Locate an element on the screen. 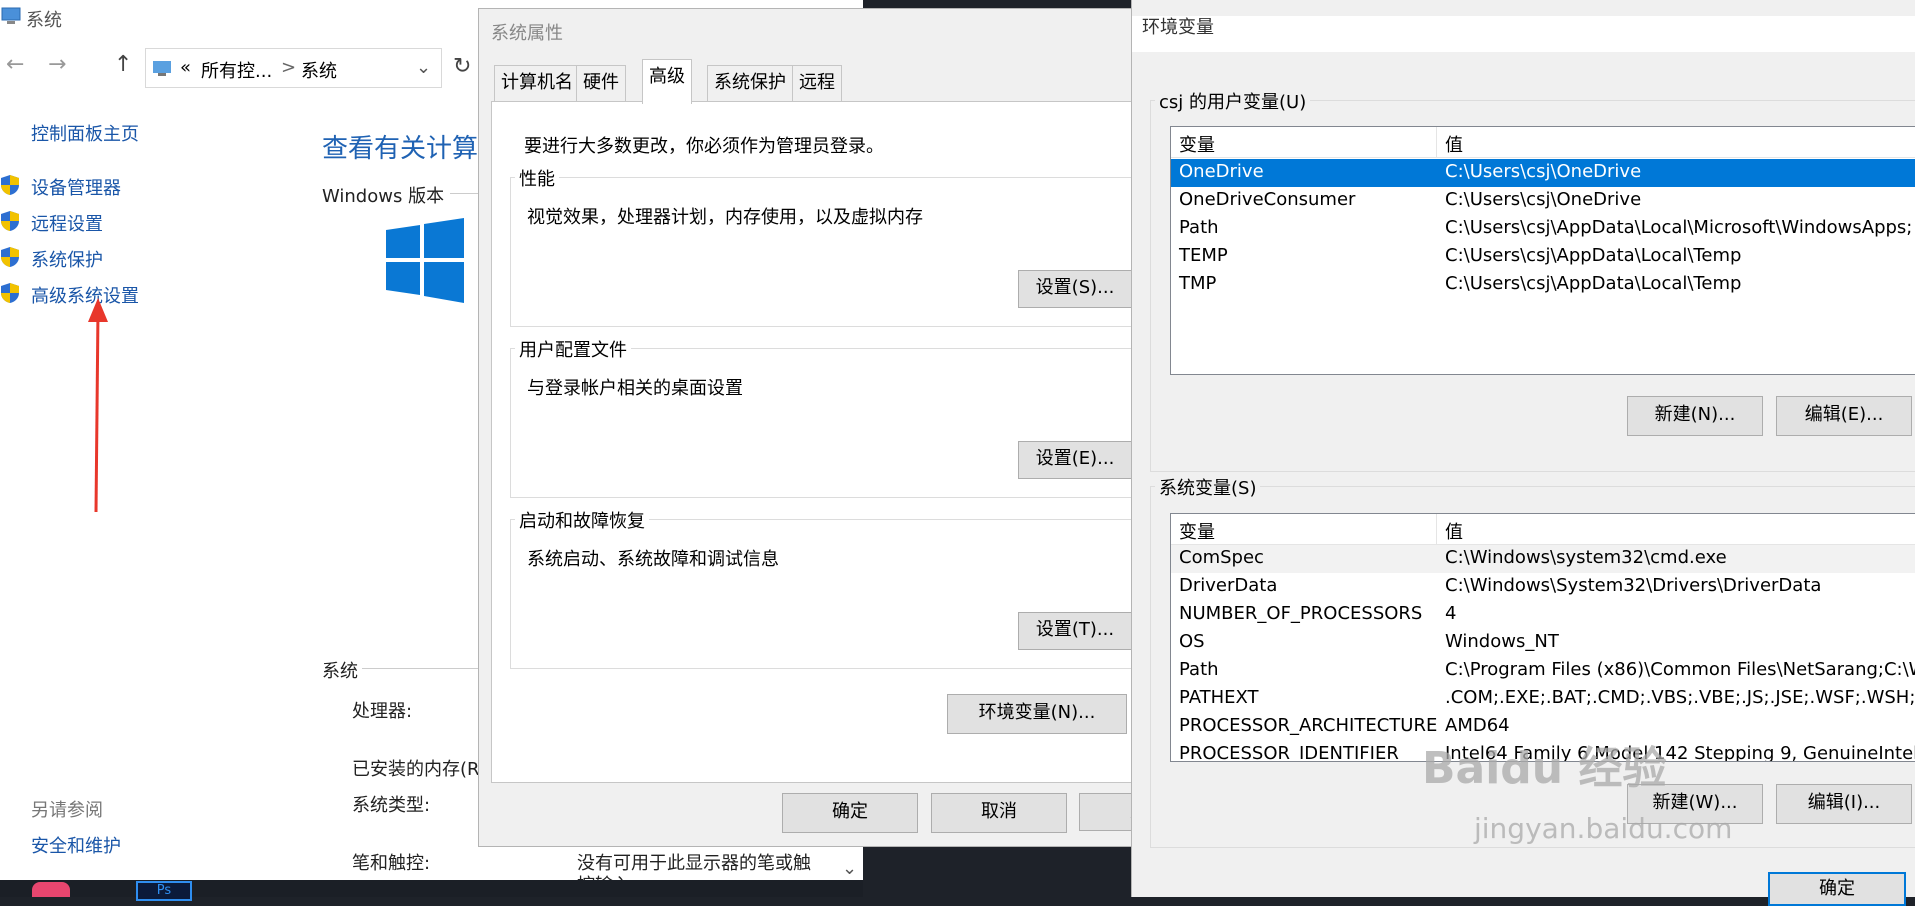 The height and width of the screenshot is (906, 1915). list-item: NUMBER_OF_PROCESSORS 4 is located at coordinates (1543, 615).